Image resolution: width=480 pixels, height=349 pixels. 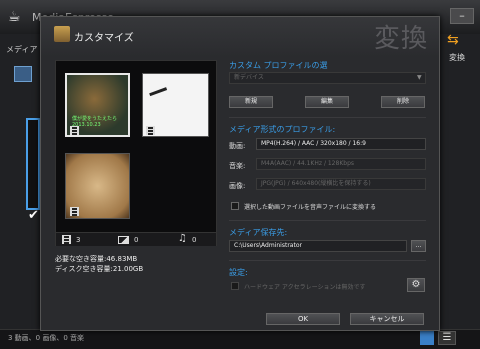 What do you see at coordinates (66, 239) in the screenshot?
I see `video-count-icon` at bounding box center [66, 239].